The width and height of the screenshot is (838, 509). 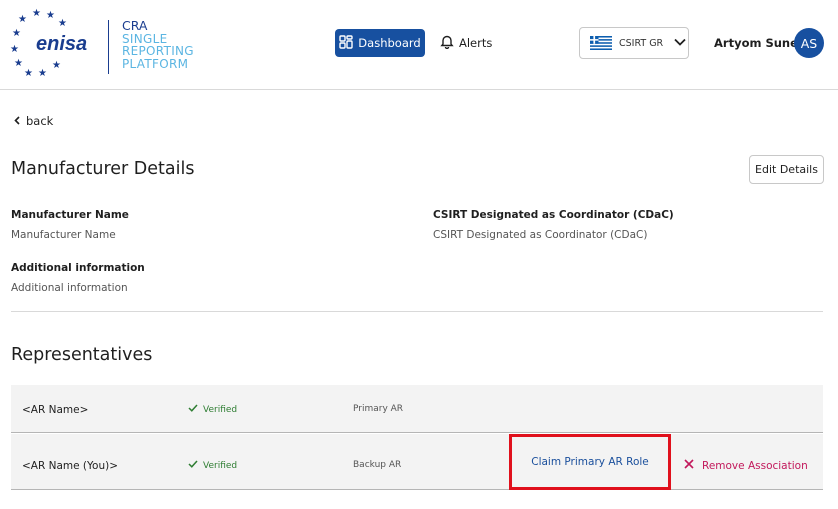 What do you see at coordinates (103, 169) in the screenshot?
I see `page-title: Manufacturer Details` at bounding box center [103, 169].